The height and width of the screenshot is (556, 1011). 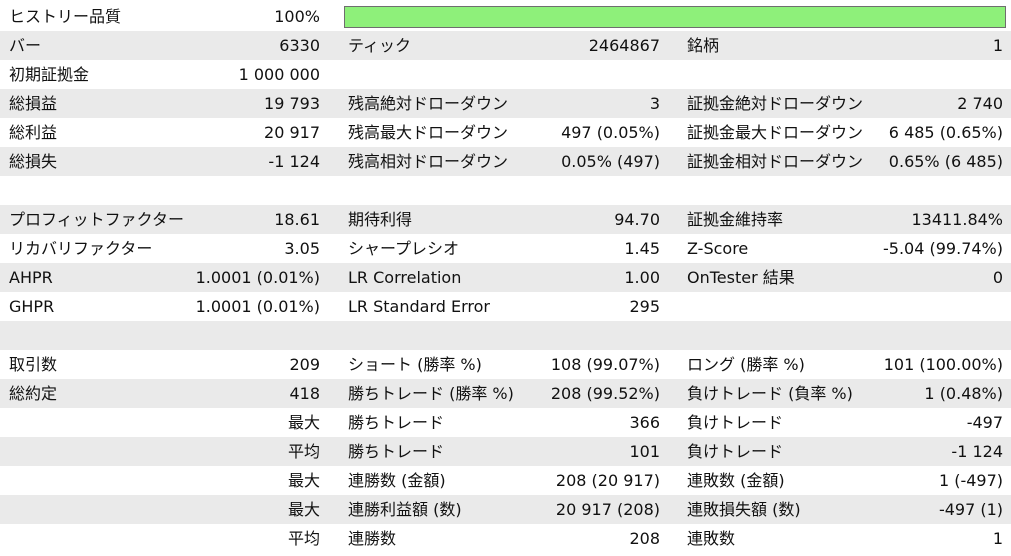 What do you see at coordinates (957, 219) in the screenshot?
I see `margin-level-value: 13411.84%` at bounding box center [957, 219].